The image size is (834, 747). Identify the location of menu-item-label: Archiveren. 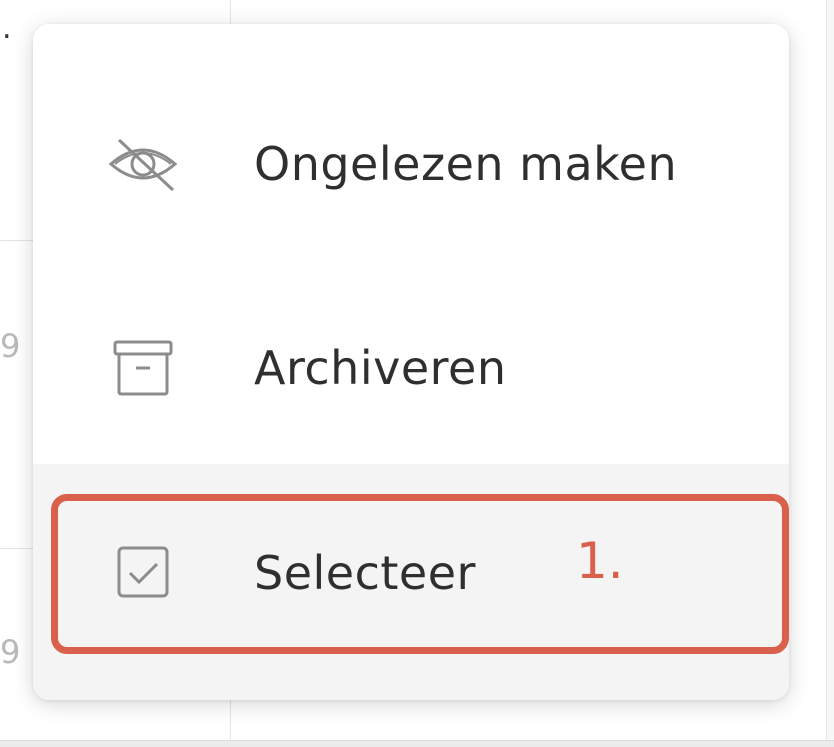
(380, 368).